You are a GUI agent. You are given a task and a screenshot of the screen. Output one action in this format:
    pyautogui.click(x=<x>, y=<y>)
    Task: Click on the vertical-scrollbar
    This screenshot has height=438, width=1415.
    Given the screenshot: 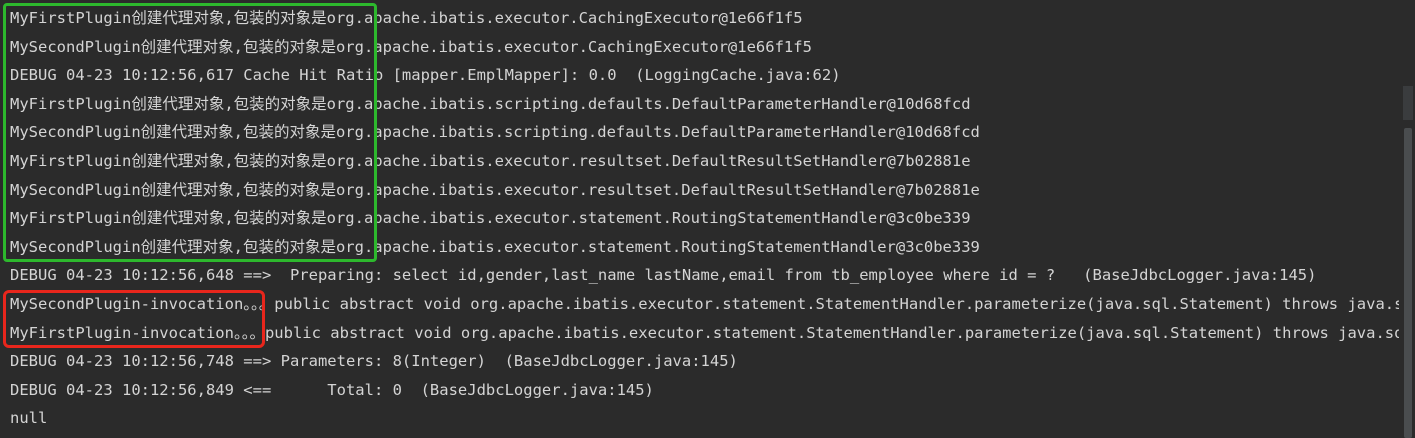 What is the action you would take?
    pyautogui.click(x=1408, y=219)
    